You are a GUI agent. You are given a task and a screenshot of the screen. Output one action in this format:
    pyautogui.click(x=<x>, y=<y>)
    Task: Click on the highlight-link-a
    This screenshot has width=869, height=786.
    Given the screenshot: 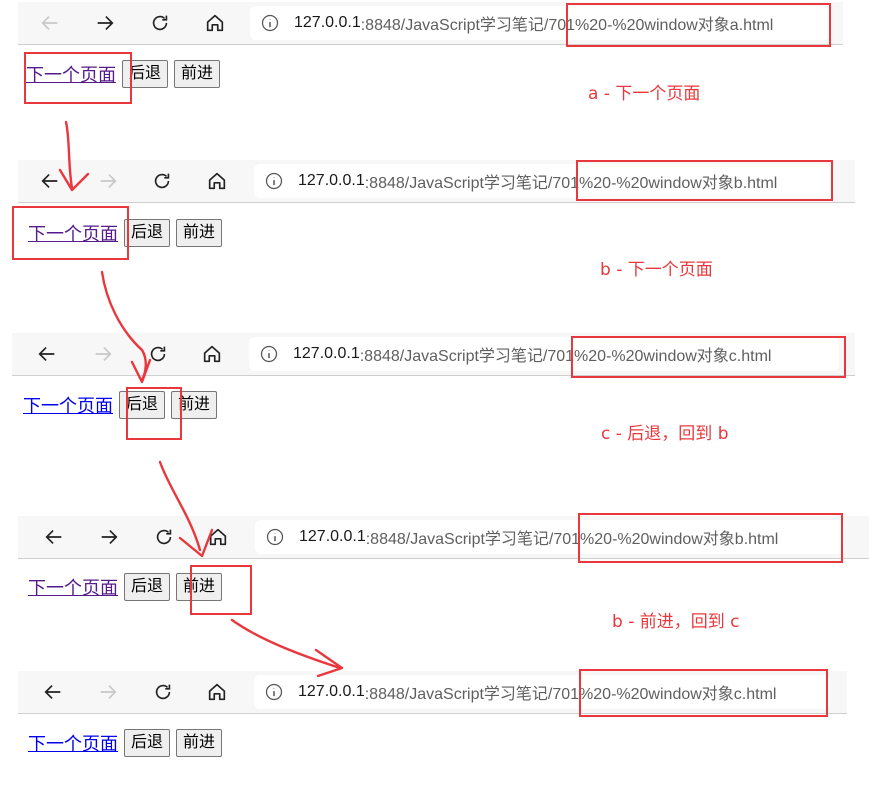 What is the action you would take?
    pyautogui.click(x=78, y=78)
    